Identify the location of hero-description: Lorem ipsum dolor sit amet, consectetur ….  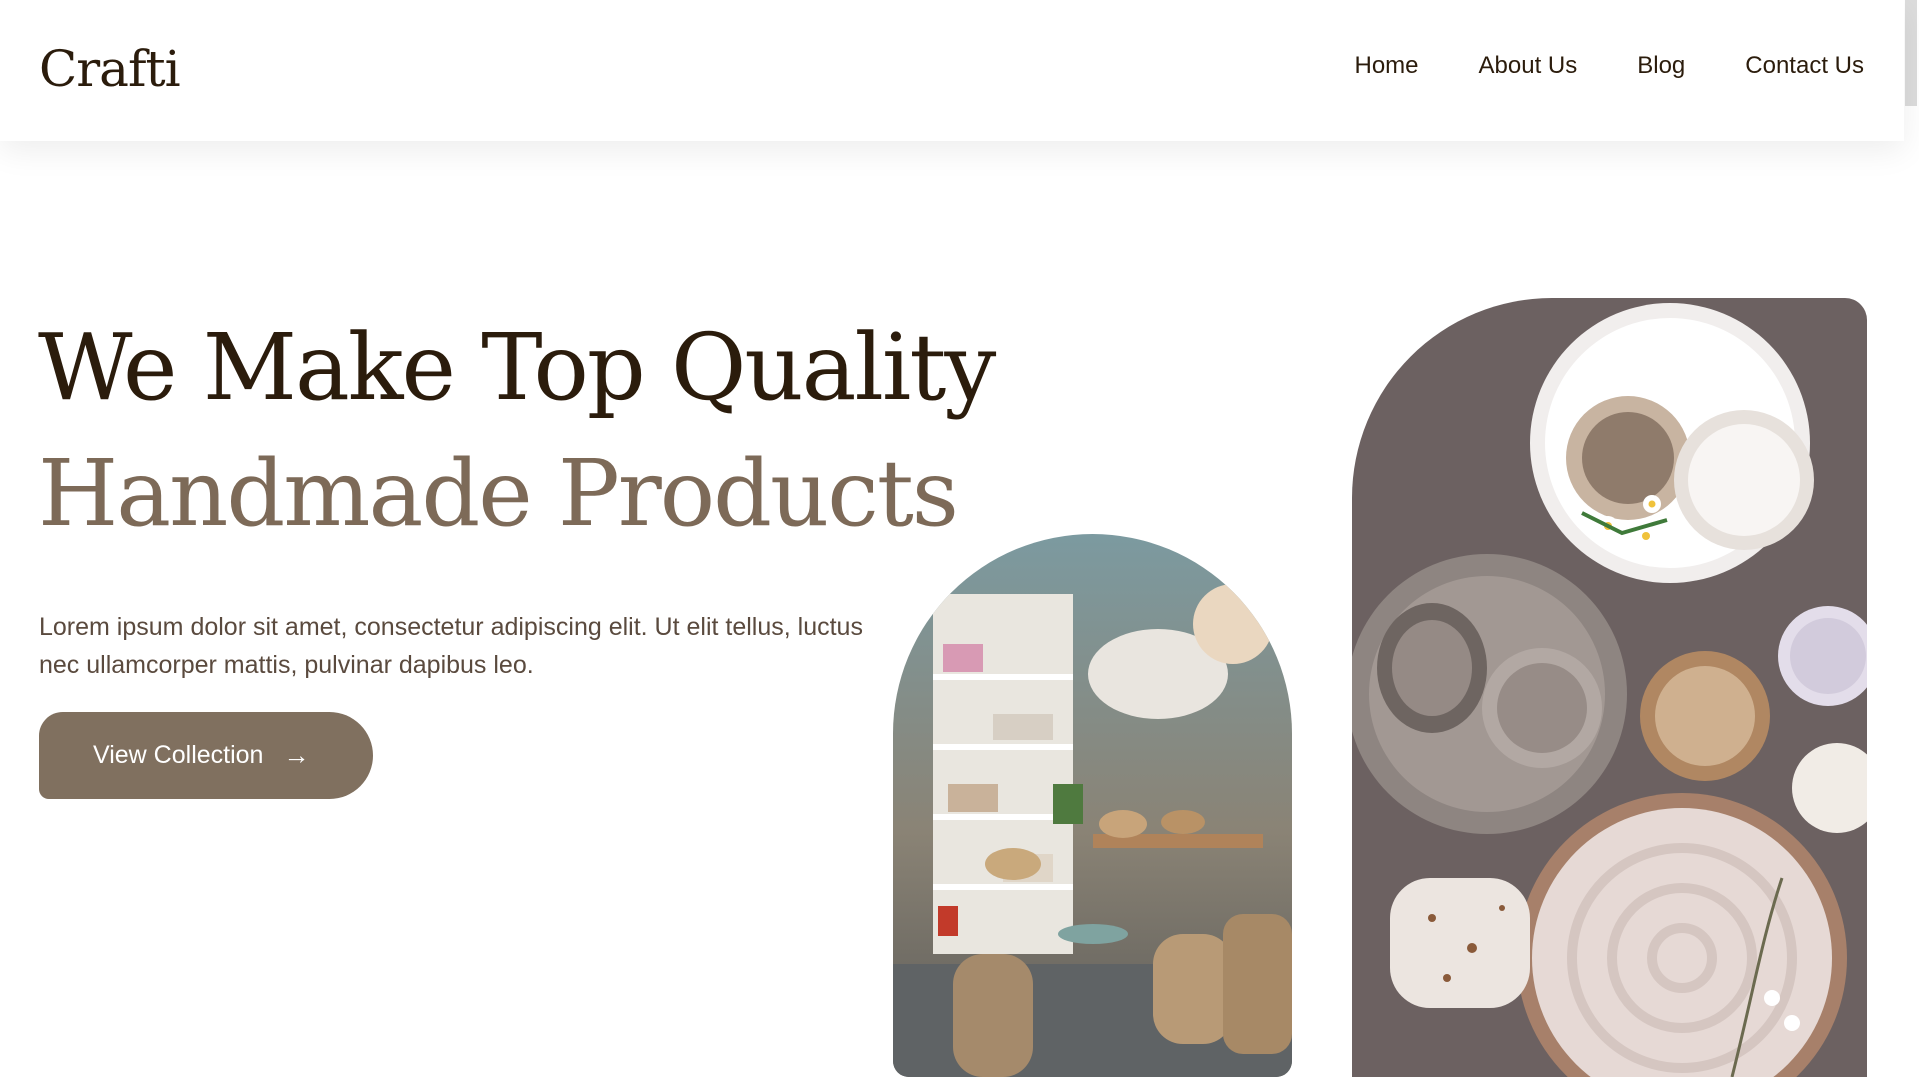
(451, 646).